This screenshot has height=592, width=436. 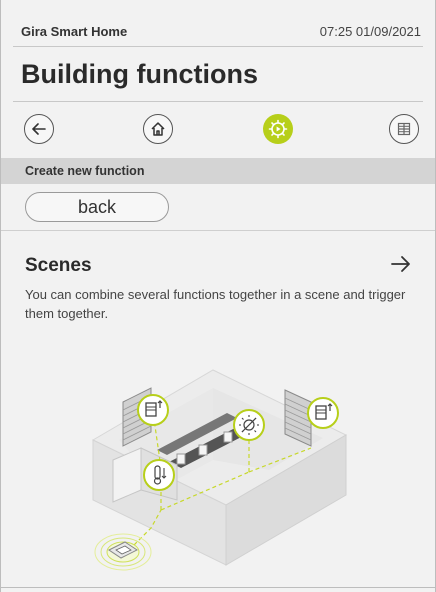 I want to click on rooms-nav-button, so click(x=404, y=129).